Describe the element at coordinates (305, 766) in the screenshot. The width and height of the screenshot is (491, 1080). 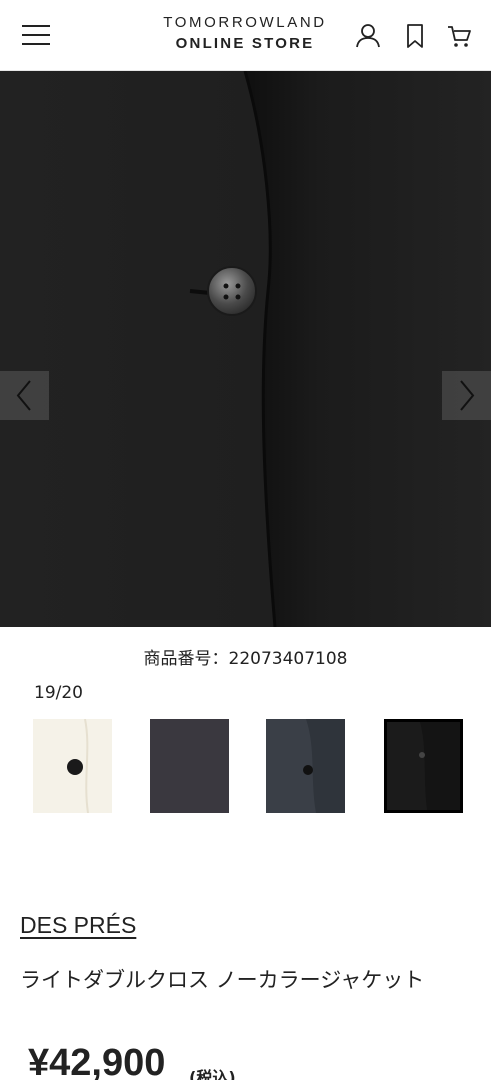
I see `thumbnail-navy` at that location.